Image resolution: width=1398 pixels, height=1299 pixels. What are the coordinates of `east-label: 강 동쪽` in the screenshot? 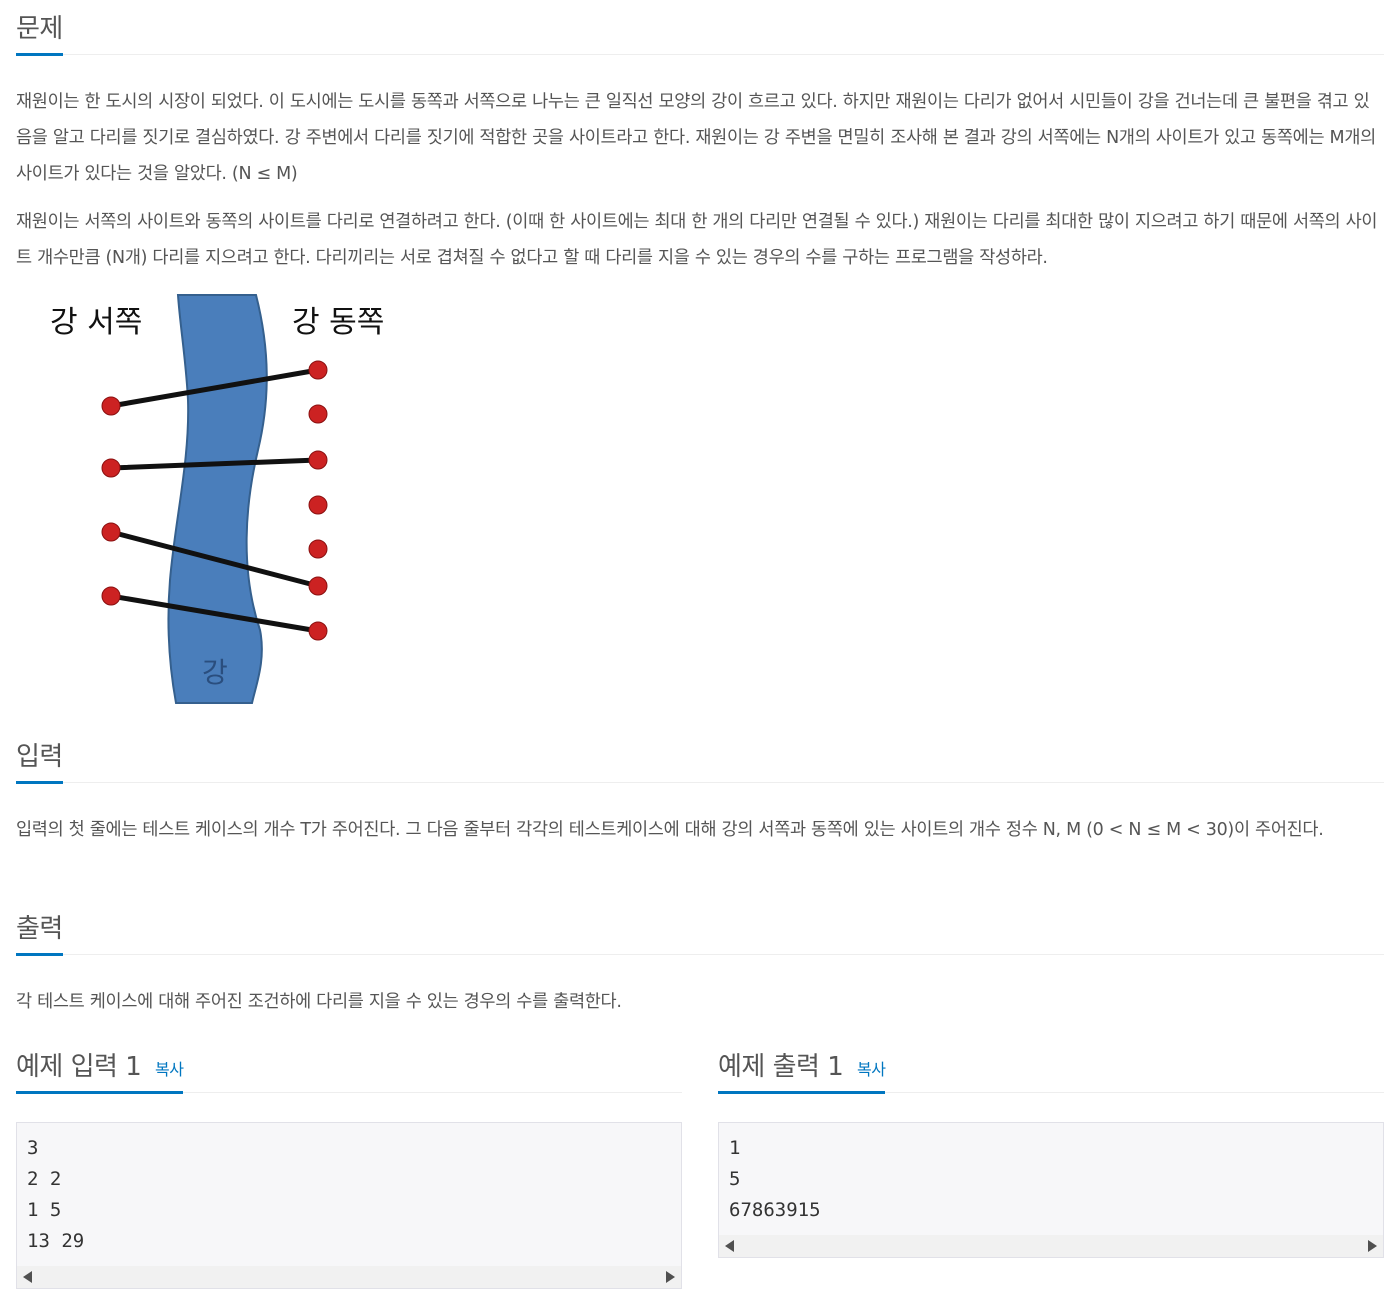 It's located at (338, 322).